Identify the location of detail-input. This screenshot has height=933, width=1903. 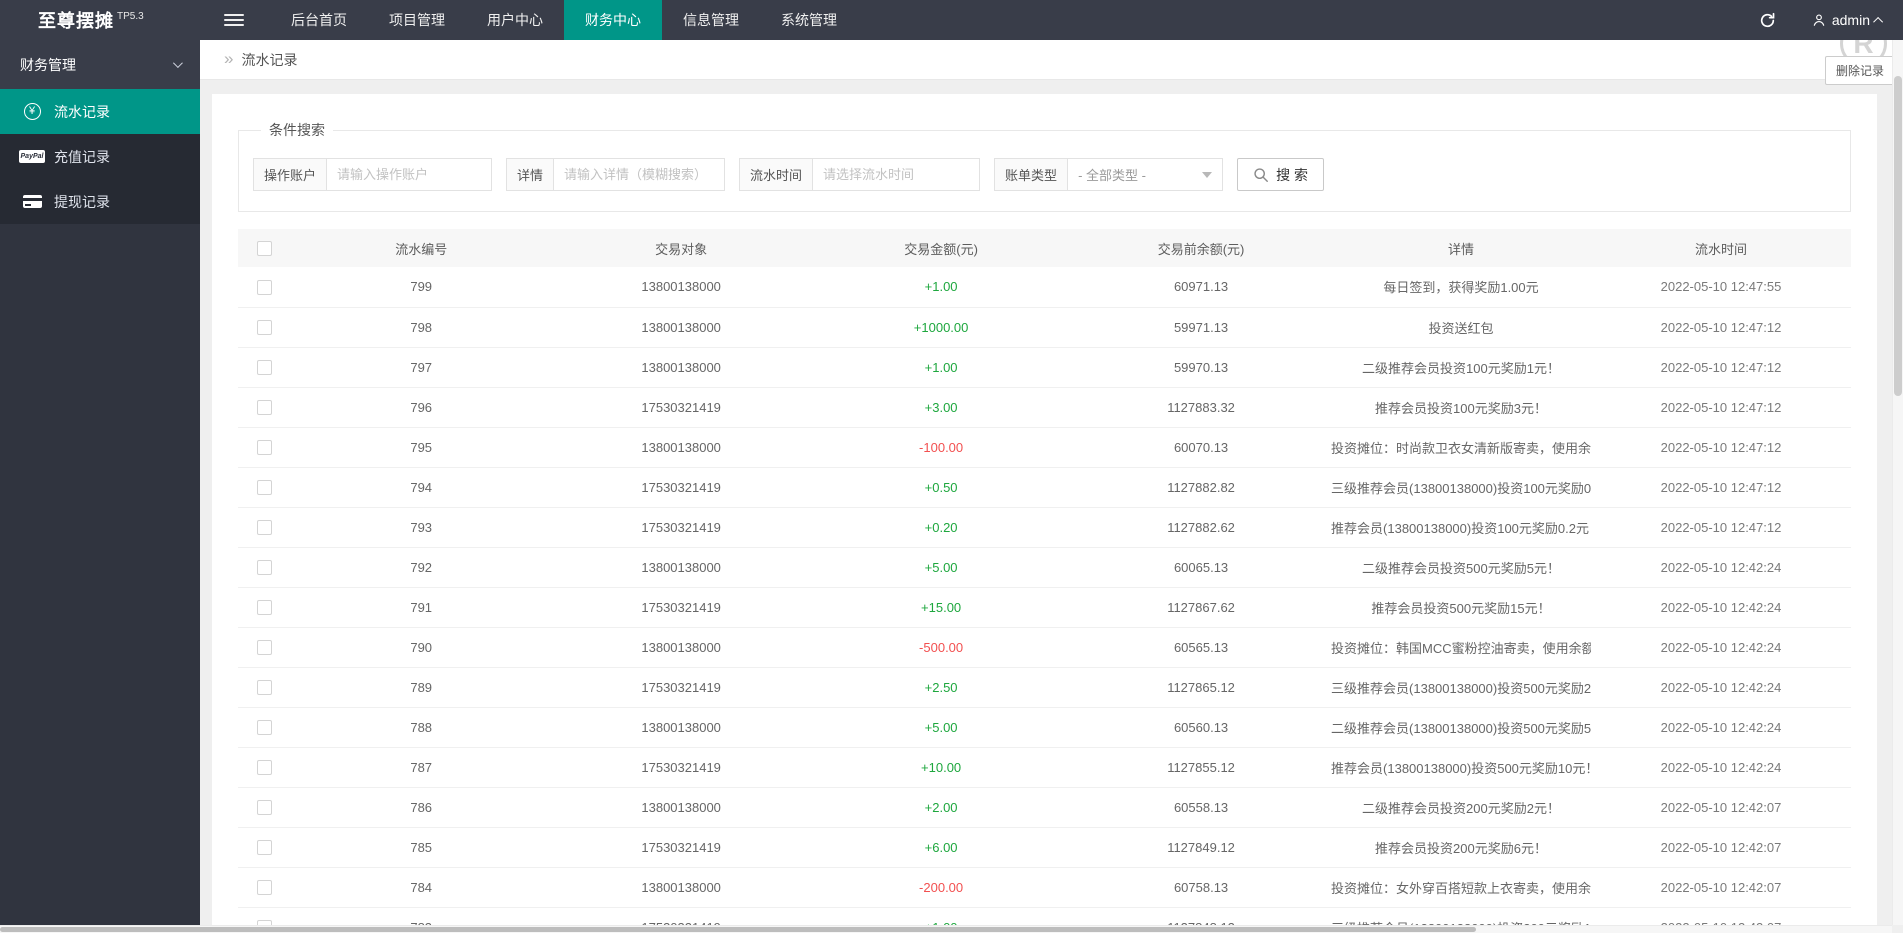
(639, 174).